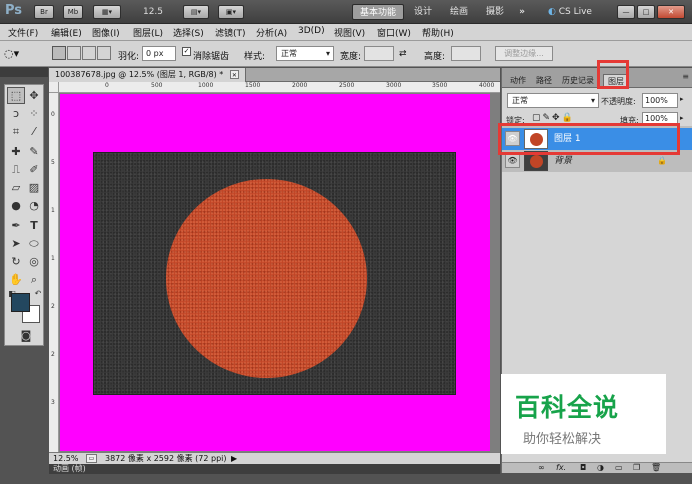 The image size is (692, 484). What do you see at coordinates (16, 113) in the screenshot?
I see `lasso-tool-icon: ↄ` at bounding box center [16, 113].